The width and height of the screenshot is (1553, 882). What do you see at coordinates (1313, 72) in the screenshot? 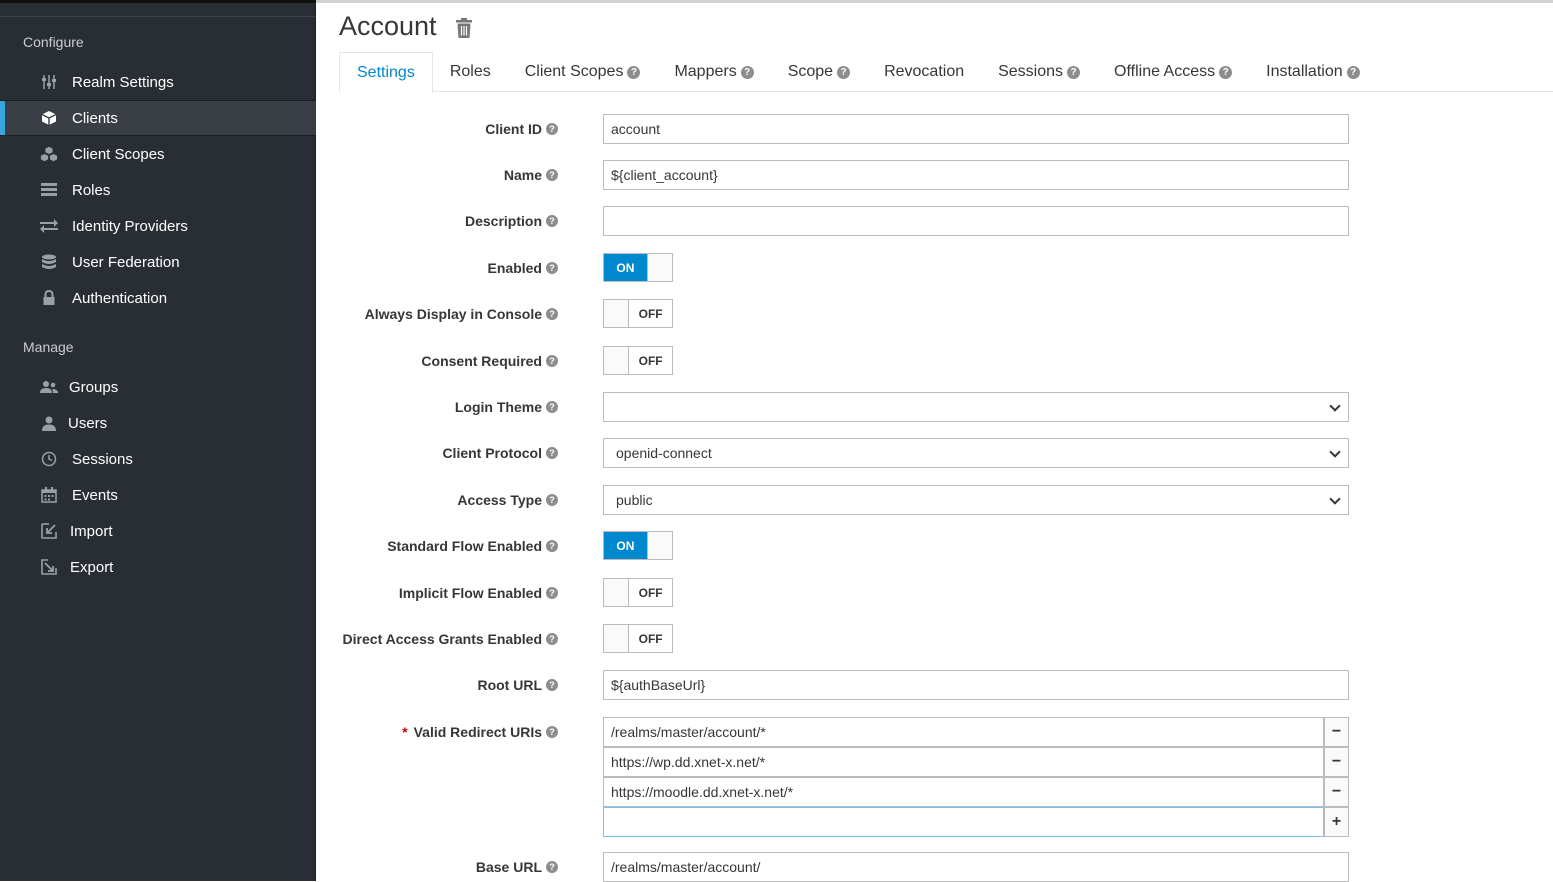
I see `tab-installation: Installation?` at bounding box center [1313, 72].